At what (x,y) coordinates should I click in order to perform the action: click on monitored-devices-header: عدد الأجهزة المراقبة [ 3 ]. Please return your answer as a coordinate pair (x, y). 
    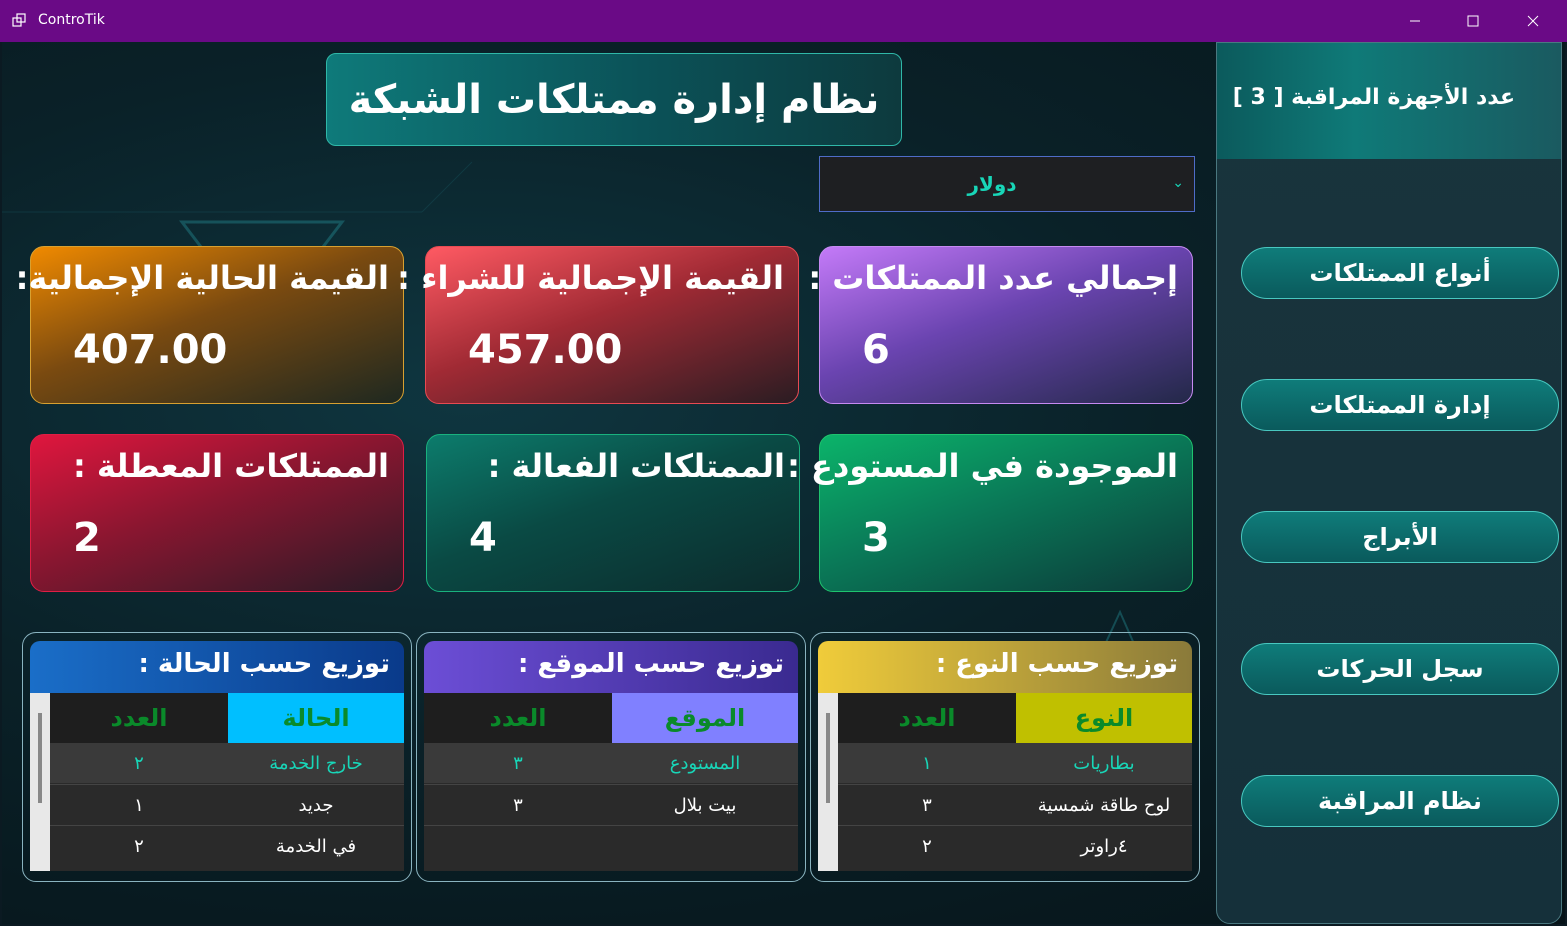
    Looking at the image, I should click on (1389, 101).